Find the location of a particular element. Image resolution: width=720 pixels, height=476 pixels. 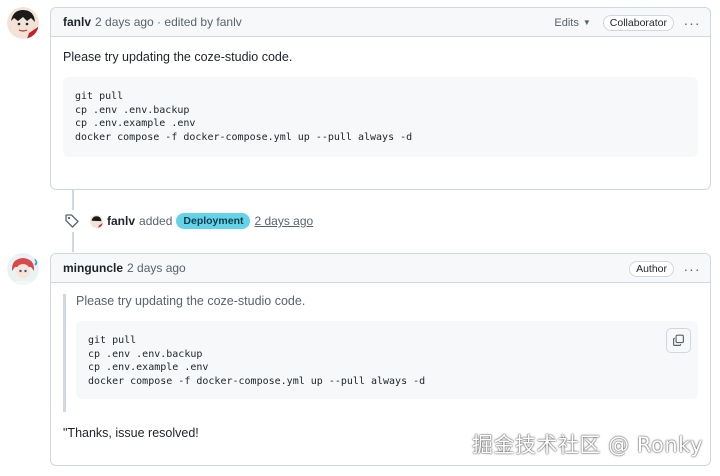

copy-button is located at coordinates (678, 340).